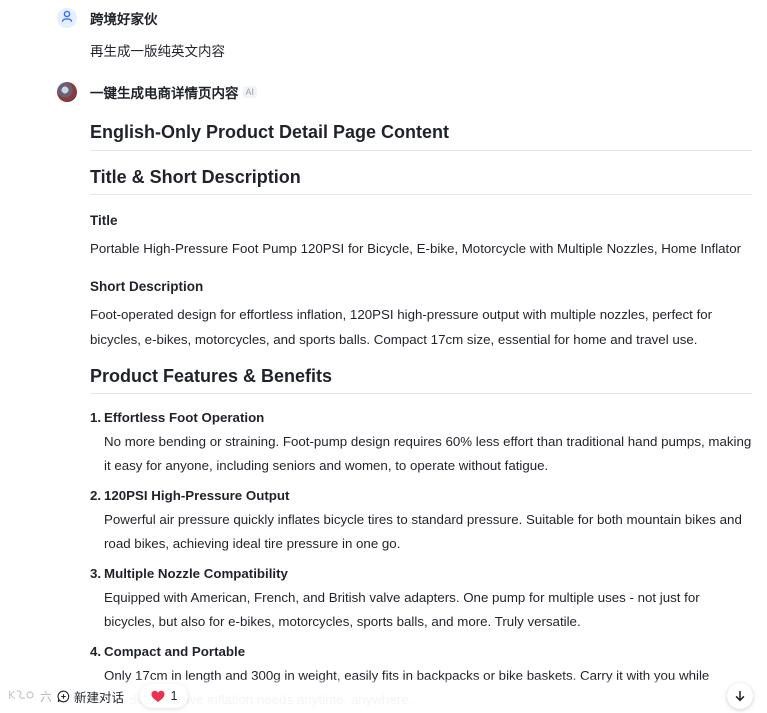 The width and height of the screenshot is (767, 713). What do you see at coordinates (23, 696) in the screenshot?
I see `watermark-logo-icon: K` at bounding box center [23, 696].